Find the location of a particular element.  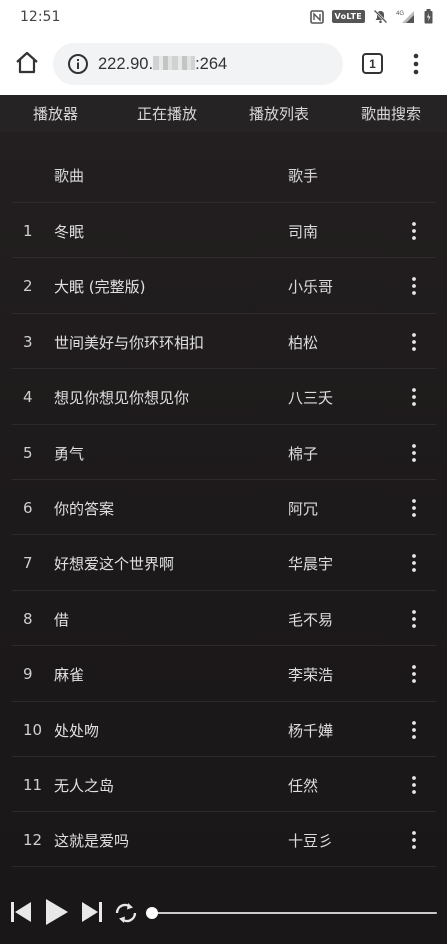

url-redacted-segment is located at coordinates (174, 62).